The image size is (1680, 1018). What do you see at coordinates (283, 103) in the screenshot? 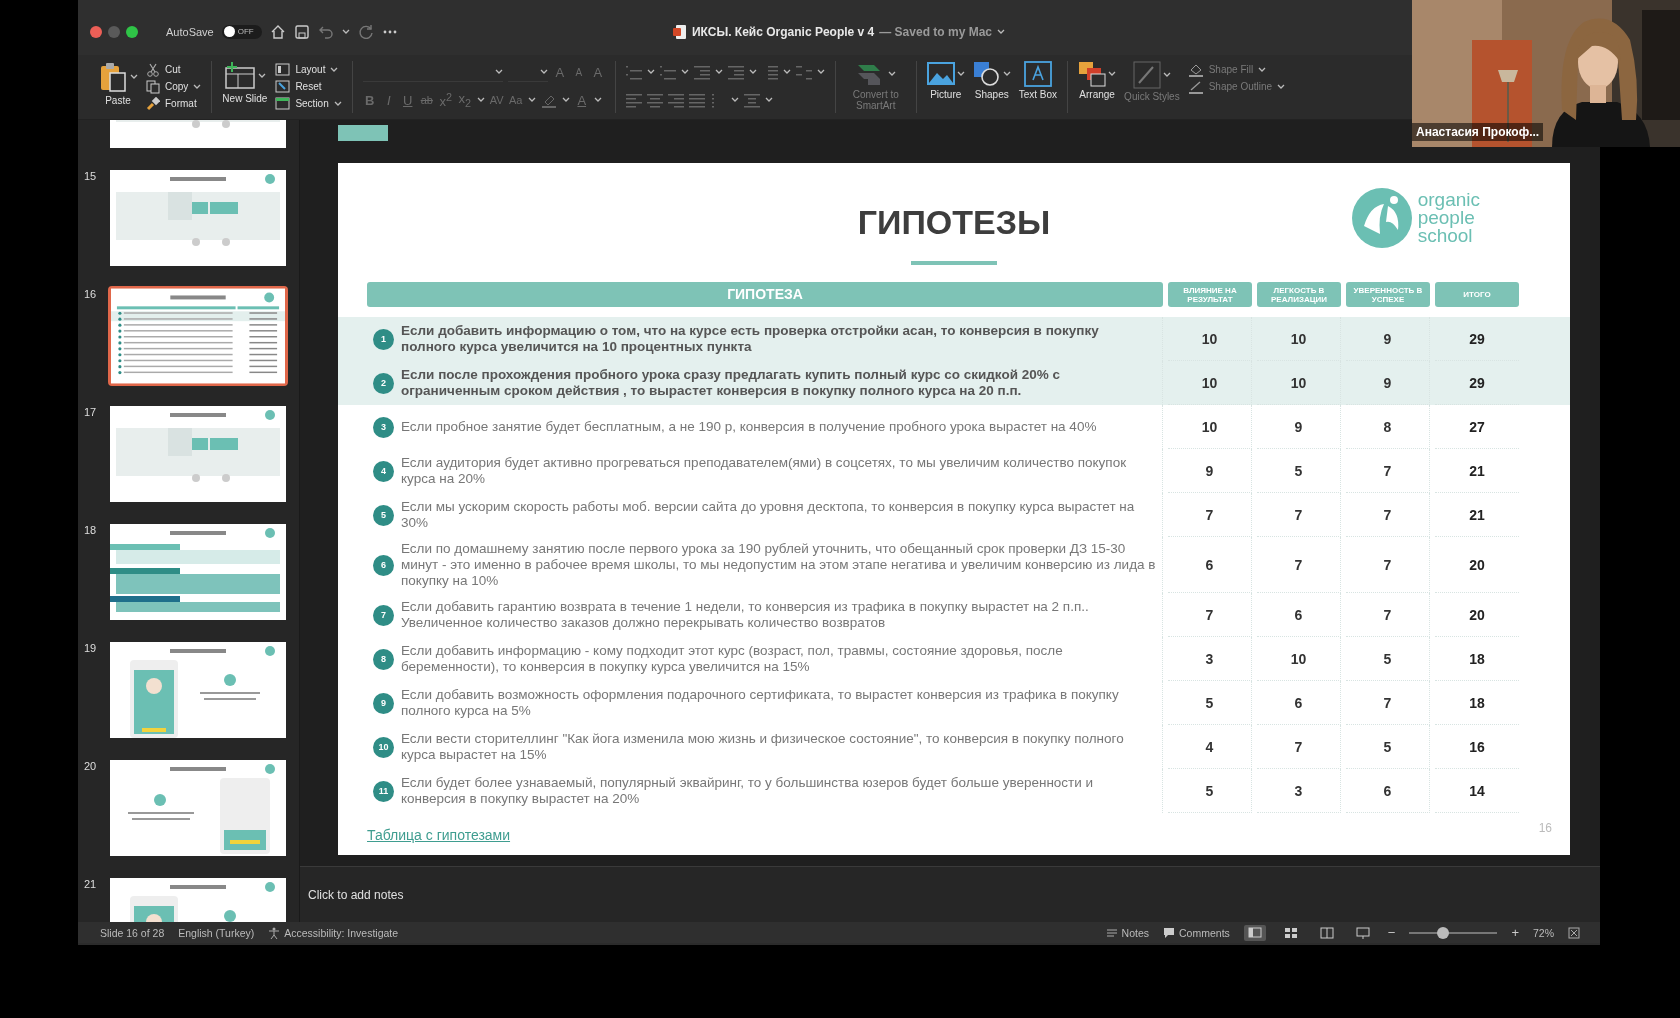
I see `section-icon` at bounding box center [283, 103].